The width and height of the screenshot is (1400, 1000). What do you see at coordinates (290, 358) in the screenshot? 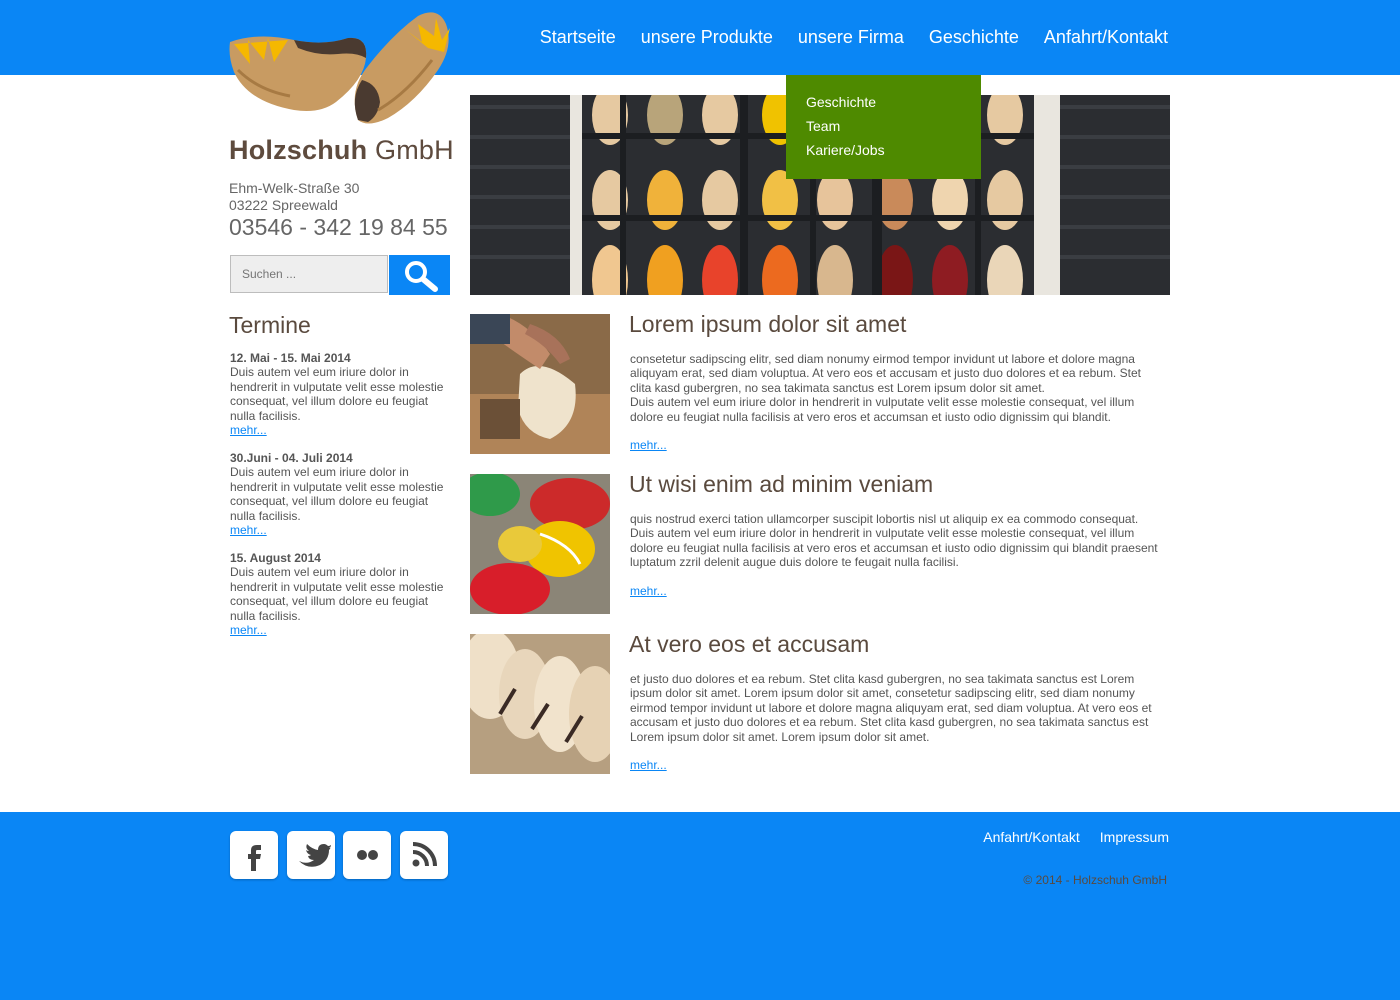
I see `event-date: 12. Mai - 15. Mai 2014` at bounding box center [290, 358].